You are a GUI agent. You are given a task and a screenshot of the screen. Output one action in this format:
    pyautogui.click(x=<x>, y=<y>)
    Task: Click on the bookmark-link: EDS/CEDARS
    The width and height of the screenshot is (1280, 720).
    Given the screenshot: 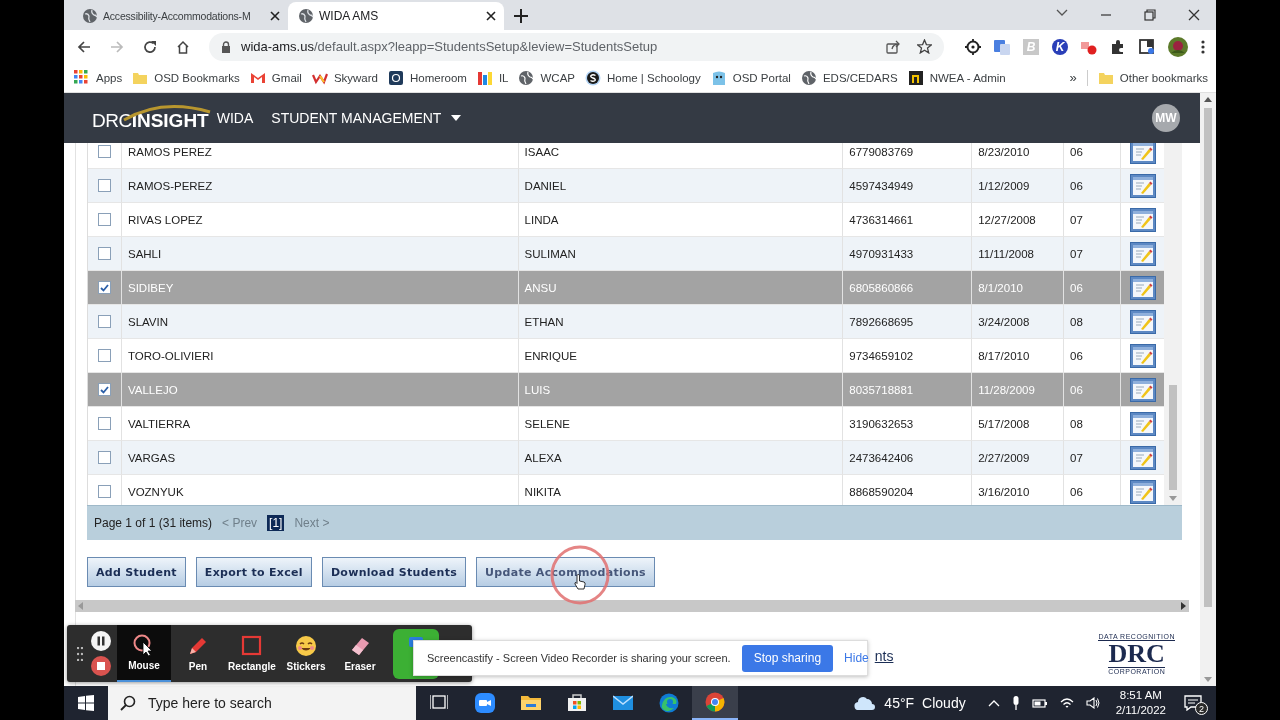 What is the action you would take?
    pyautogui.click(x=849, y=77)
    